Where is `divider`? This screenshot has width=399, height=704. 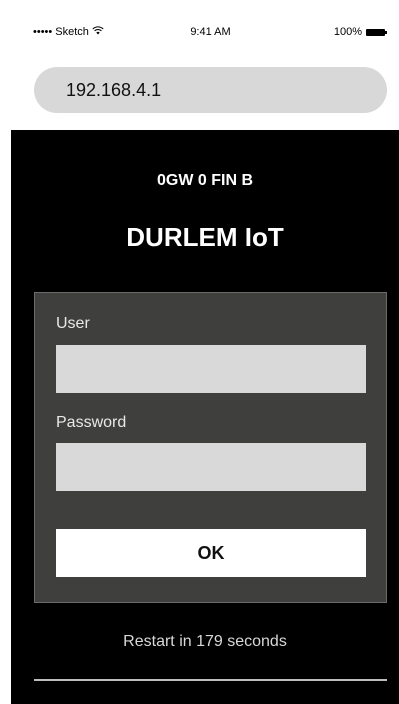
divider is located at coordinates (210, 680).